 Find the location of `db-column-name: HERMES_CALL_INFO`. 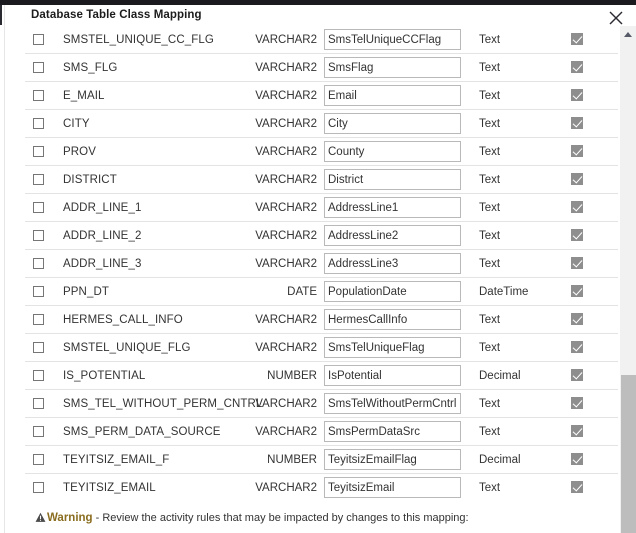

db-column-name: HERMES_CALL_INFO is located at coordinates (123, 319).